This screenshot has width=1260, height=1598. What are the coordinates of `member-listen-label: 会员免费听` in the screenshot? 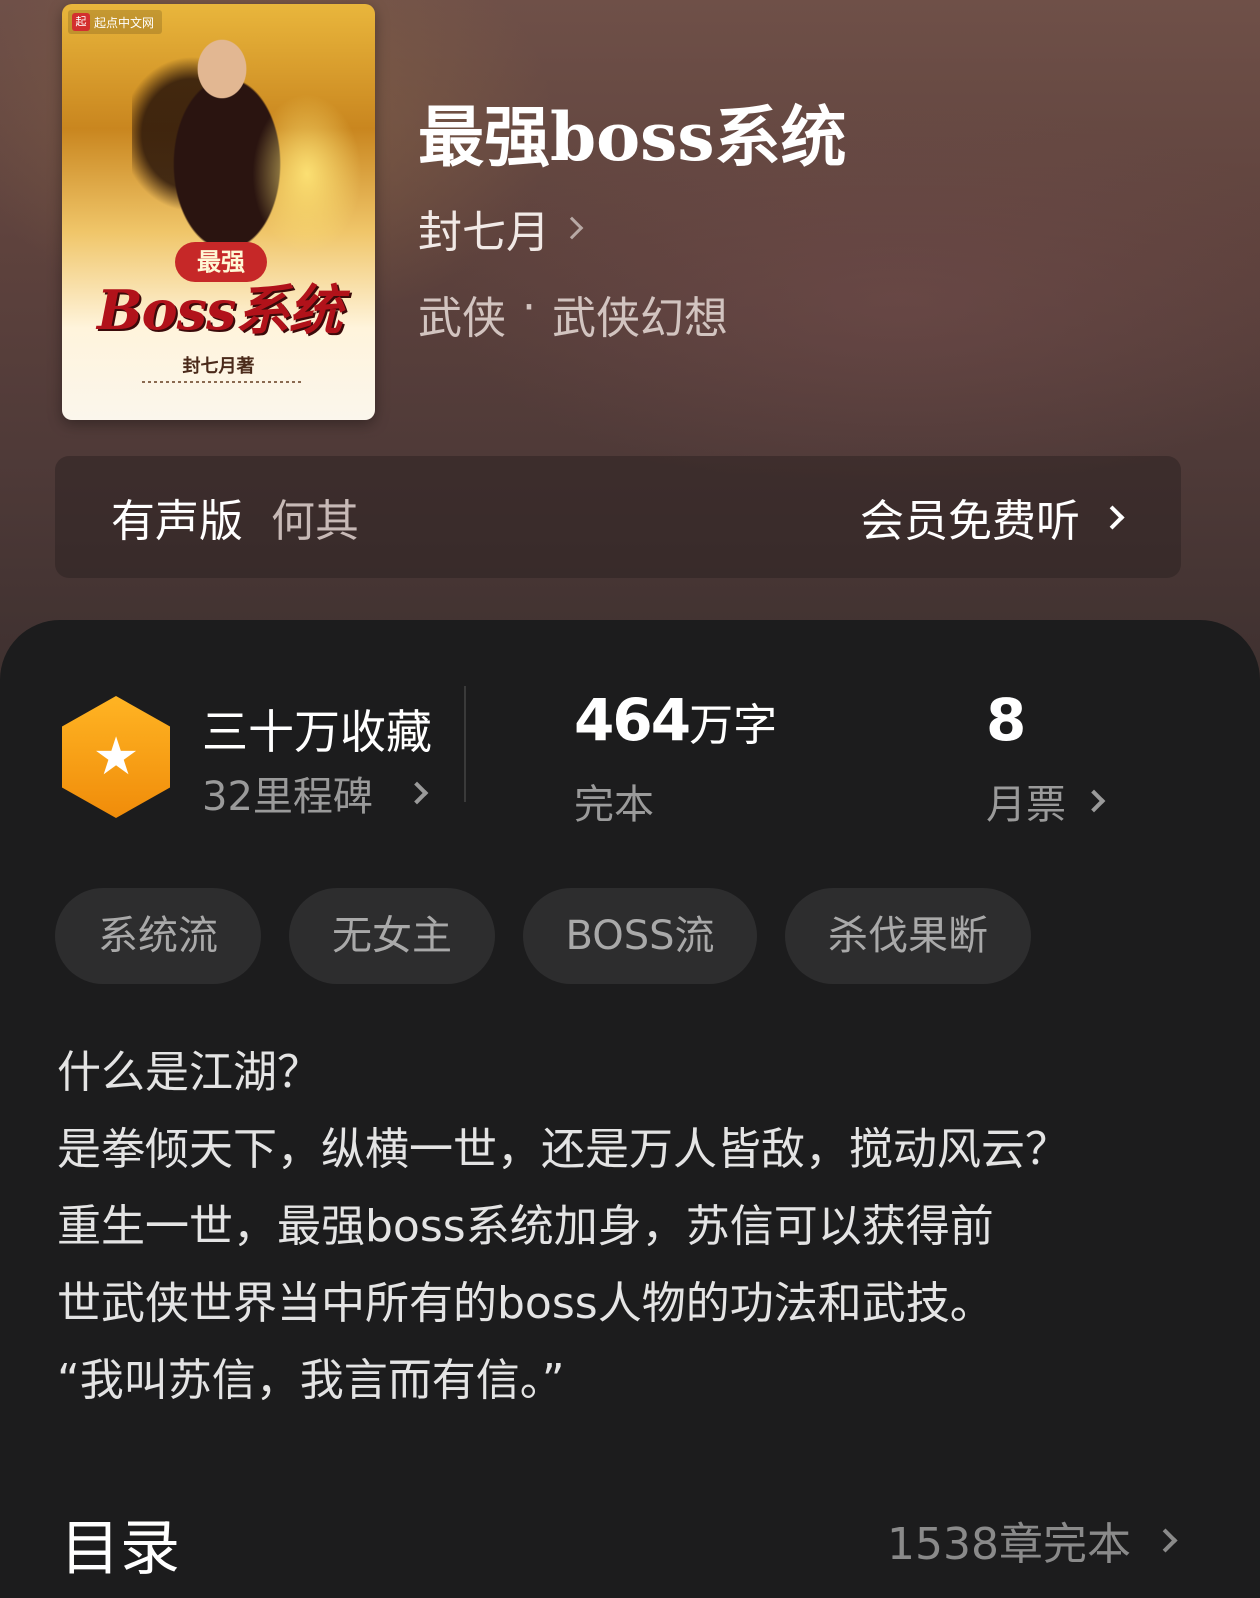 It's located at (970, 521).